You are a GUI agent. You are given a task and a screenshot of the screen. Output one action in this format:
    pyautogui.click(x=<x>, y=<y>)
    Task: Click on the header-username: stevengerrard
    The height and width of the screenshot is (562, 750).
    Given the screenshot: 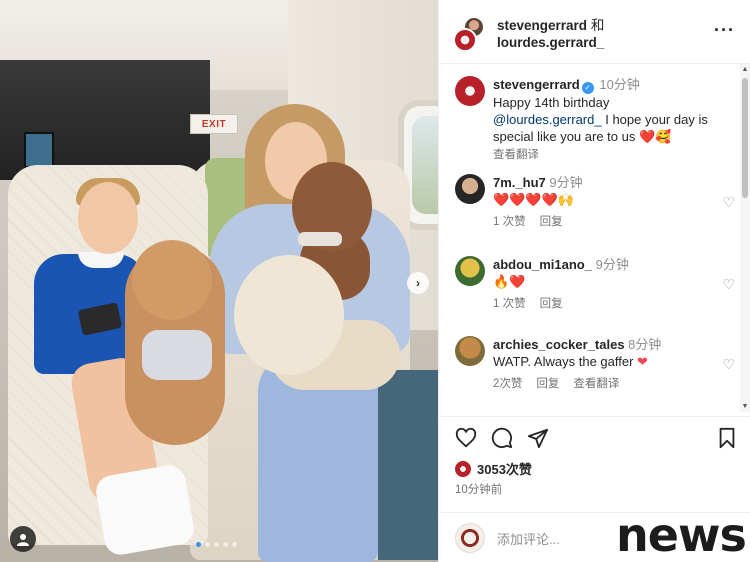 What is the action you would take?
    pyautogui.click(x=542, y=25)
    